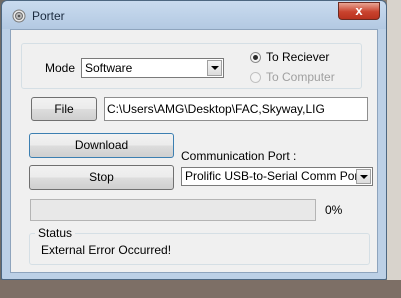  I want to click on to-receiver-radio, so click(255, 57).